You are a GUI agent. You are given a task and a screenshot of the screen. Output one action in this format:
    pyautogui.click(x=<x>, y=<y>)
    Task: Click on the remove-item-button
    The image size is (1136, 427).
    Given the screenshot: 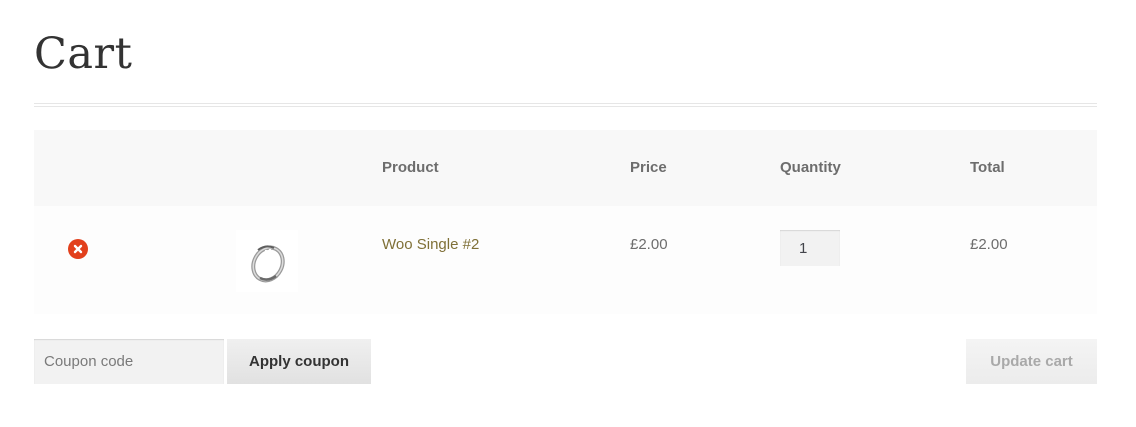 What is the action you would take?
    pyautogui.click(x=78, y=249)
    